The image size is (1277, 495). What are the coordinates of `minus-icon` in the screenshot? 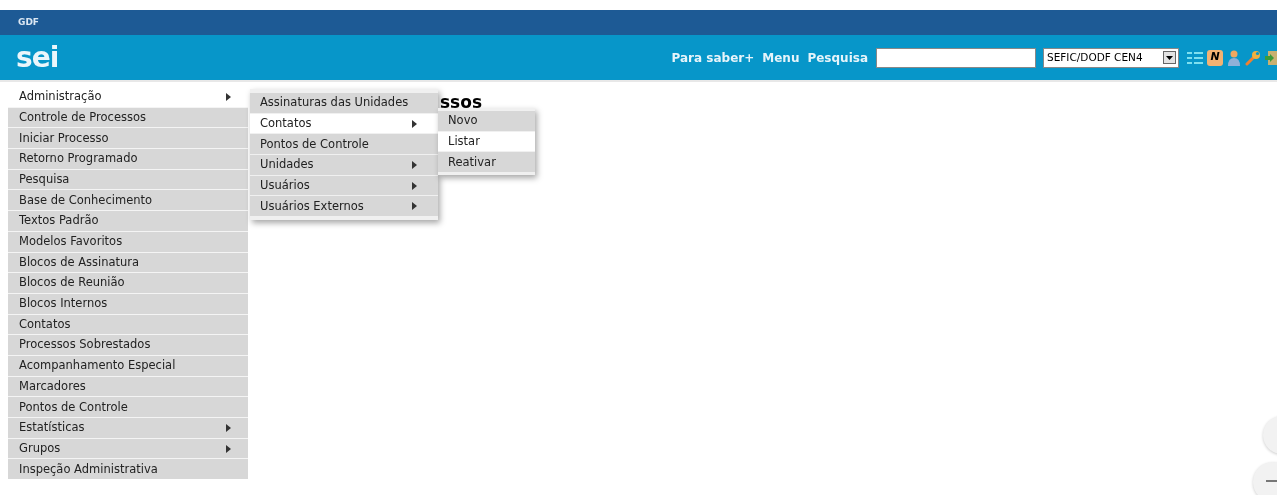 It's located at (1271, 481).